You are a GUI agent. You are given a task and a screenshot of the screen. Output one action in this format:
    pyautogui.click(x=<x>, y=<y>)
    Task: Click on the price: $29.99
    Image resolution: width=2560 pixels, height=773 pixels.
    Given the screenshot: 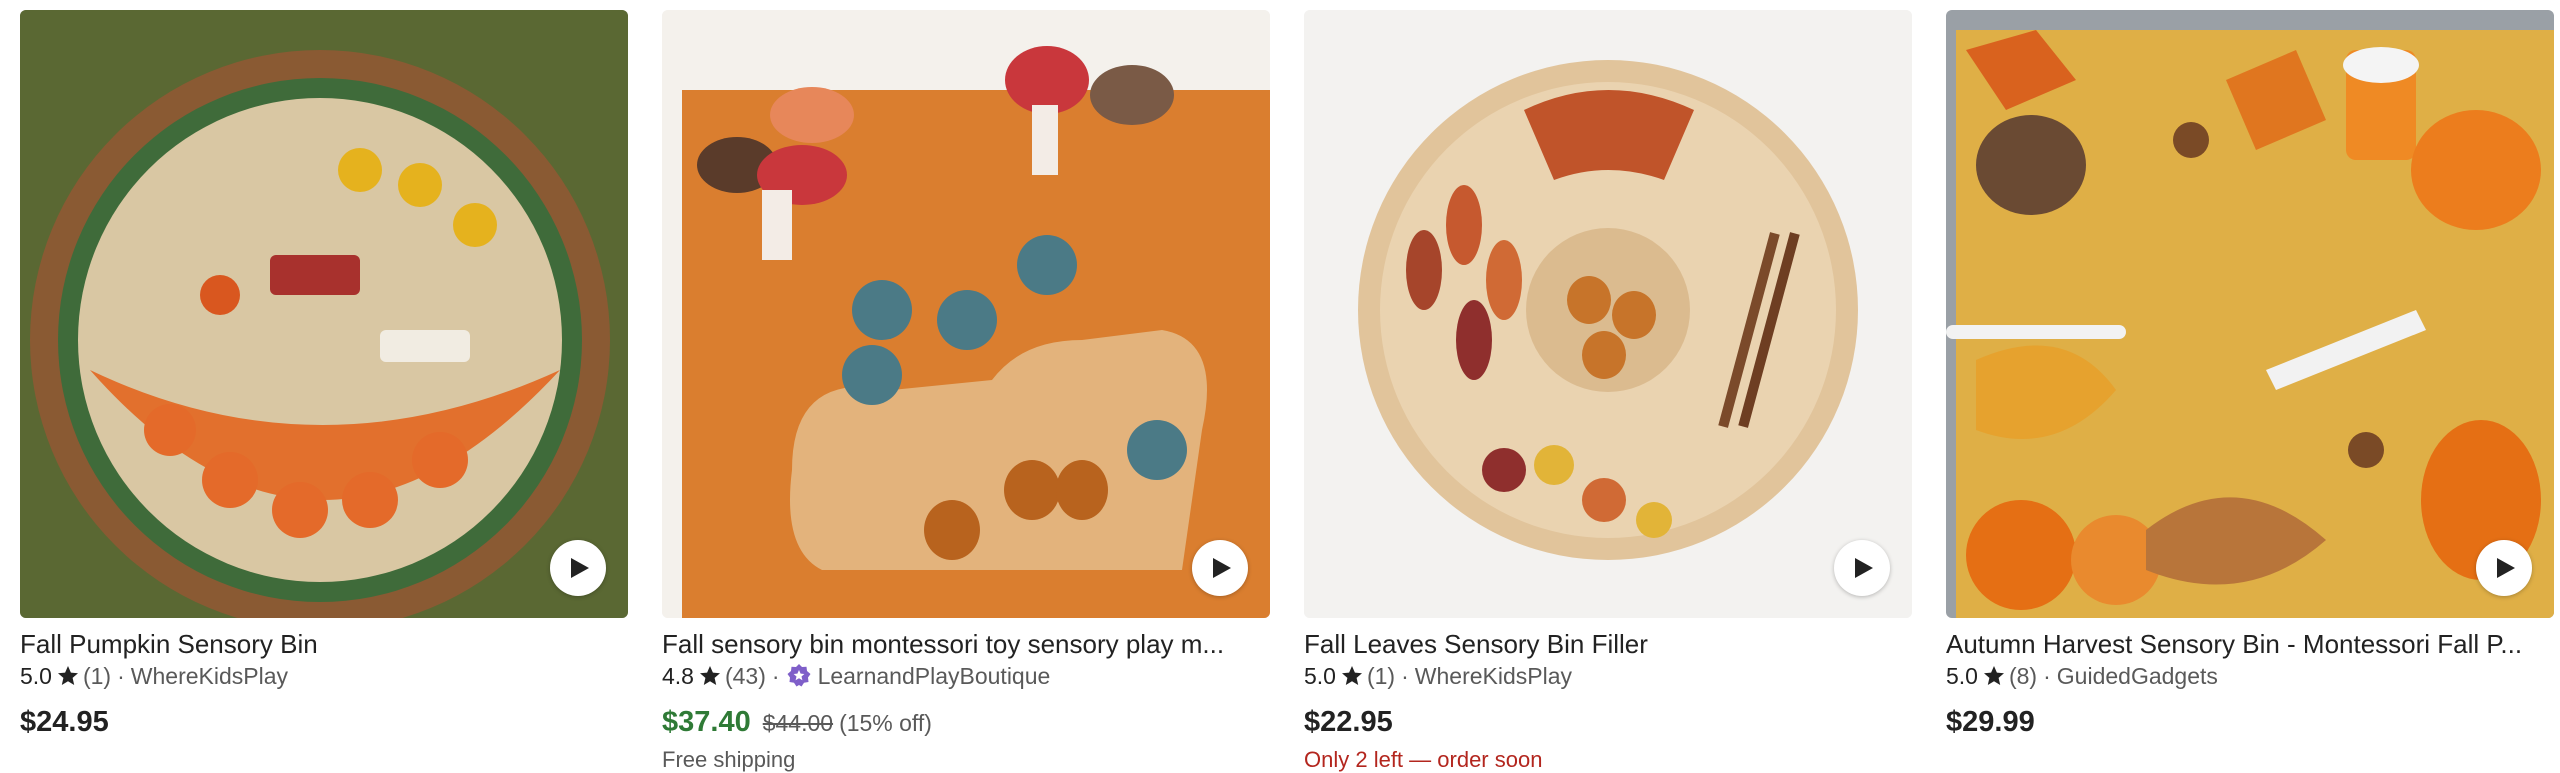 What is the action you would take?
    pyautogui.click(x=1990, y=722)
    